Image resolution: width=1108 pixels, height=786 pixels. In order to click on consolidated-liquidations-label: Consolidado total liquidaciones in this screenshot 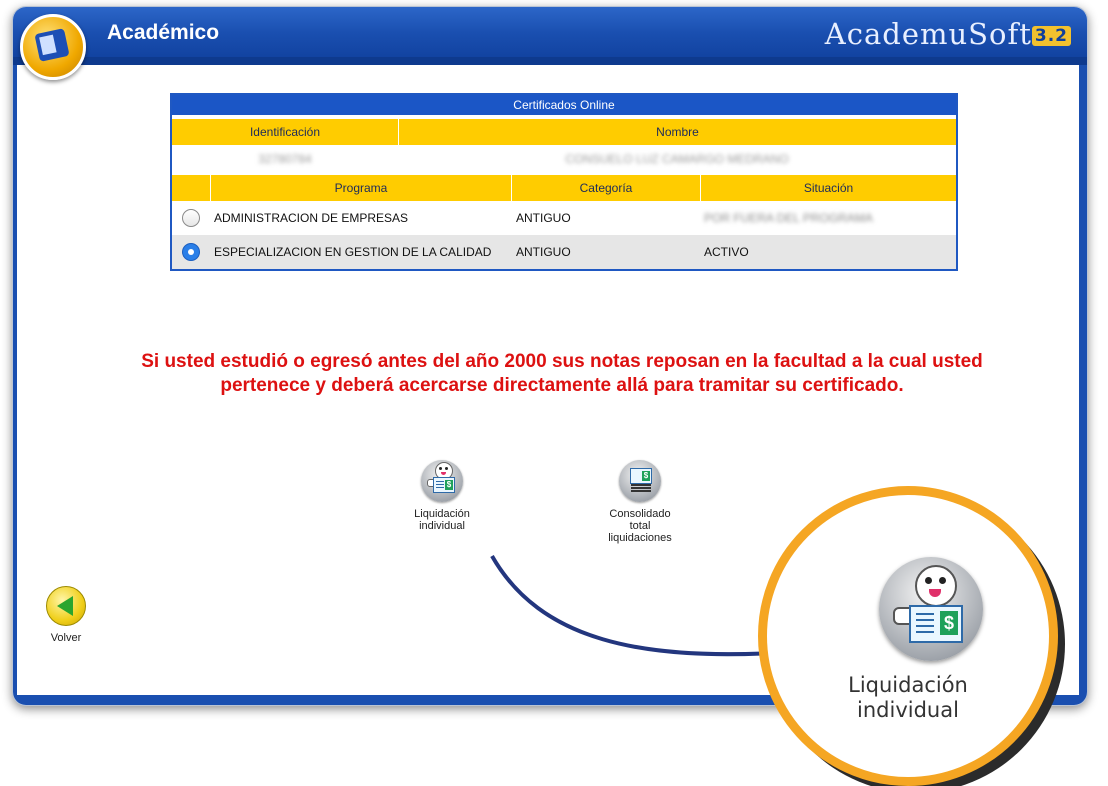, I will do `click(640, 526)`.